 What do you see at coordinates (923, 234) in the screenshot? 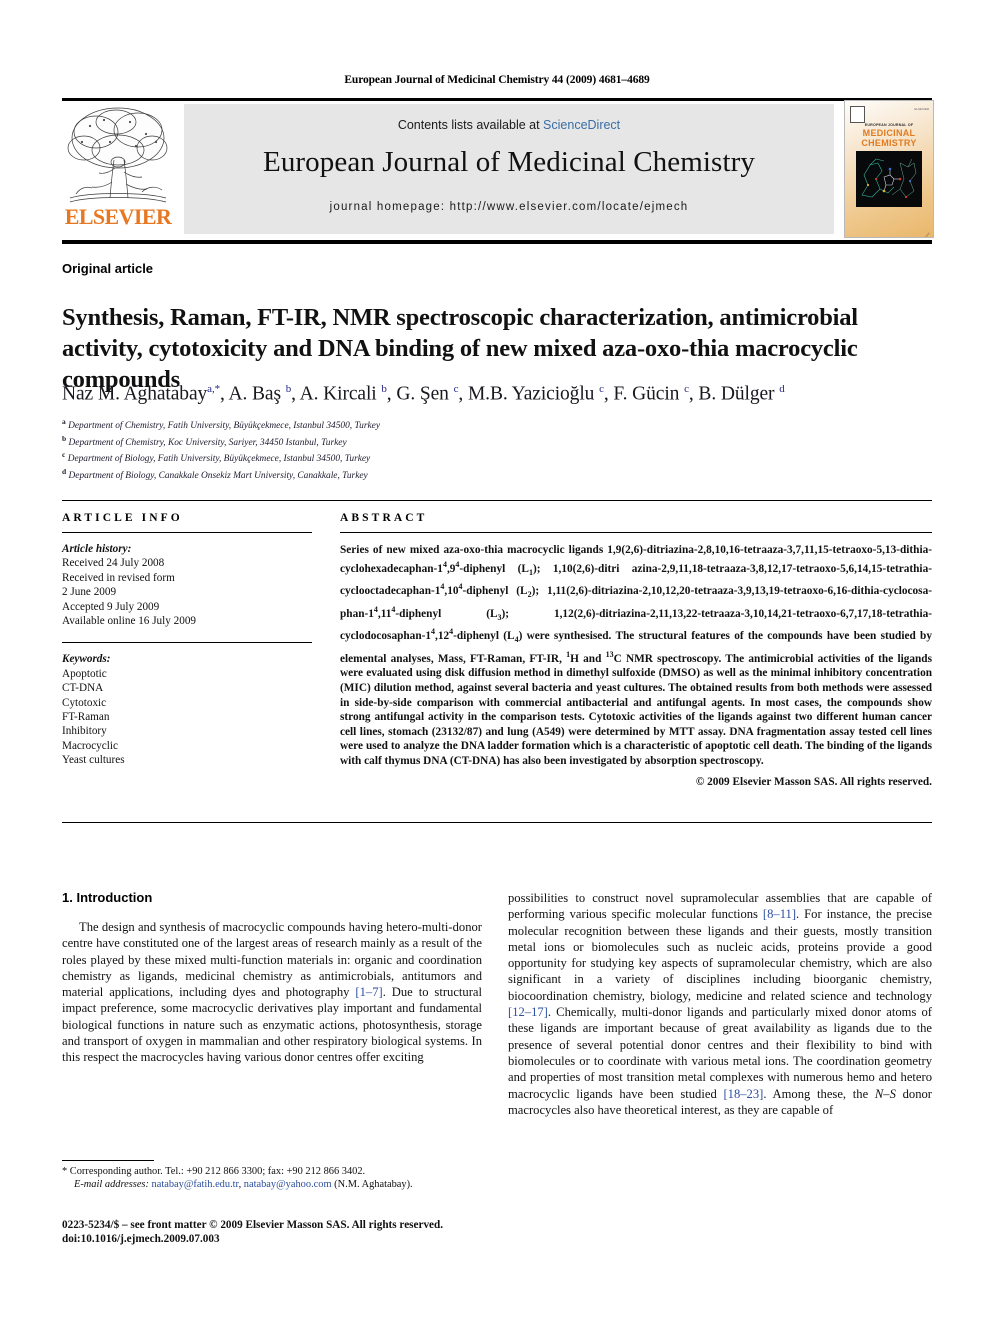
I see `cover-spine-note: ScienceDirect` at bounding box center [923, 234].